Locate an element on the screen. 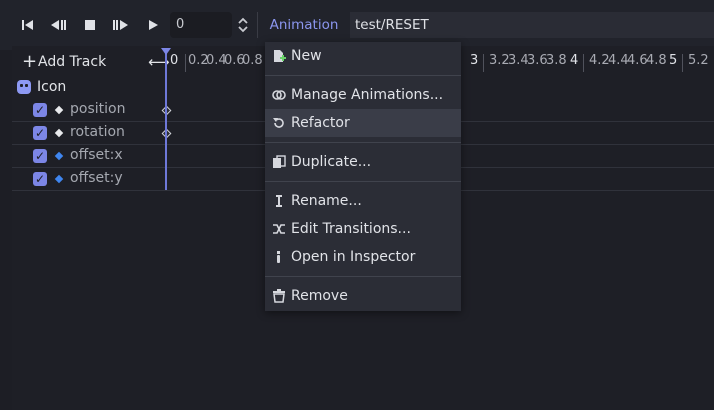  menu-item-label: Remove is located at coordinates (319, 296).